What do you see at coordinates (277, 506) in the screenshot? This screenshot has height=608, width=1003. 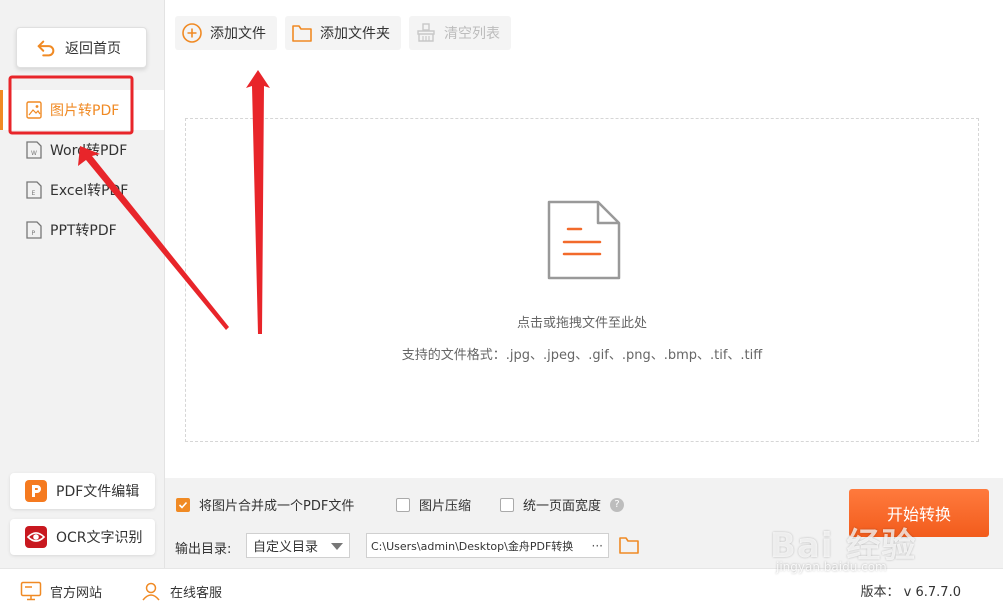 I see `merge-label: 将图片合并成一个PDF文件` at bounding box center [277, 506].